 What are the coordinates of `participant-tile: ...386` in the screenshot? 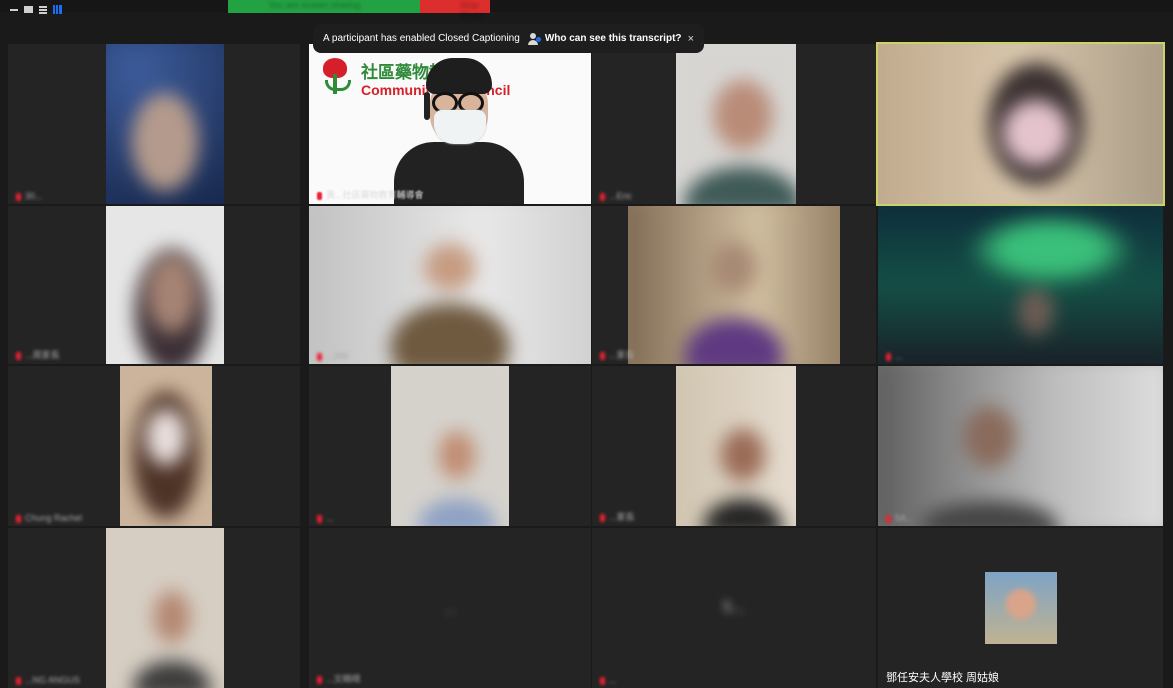 It's located at (450, 285).